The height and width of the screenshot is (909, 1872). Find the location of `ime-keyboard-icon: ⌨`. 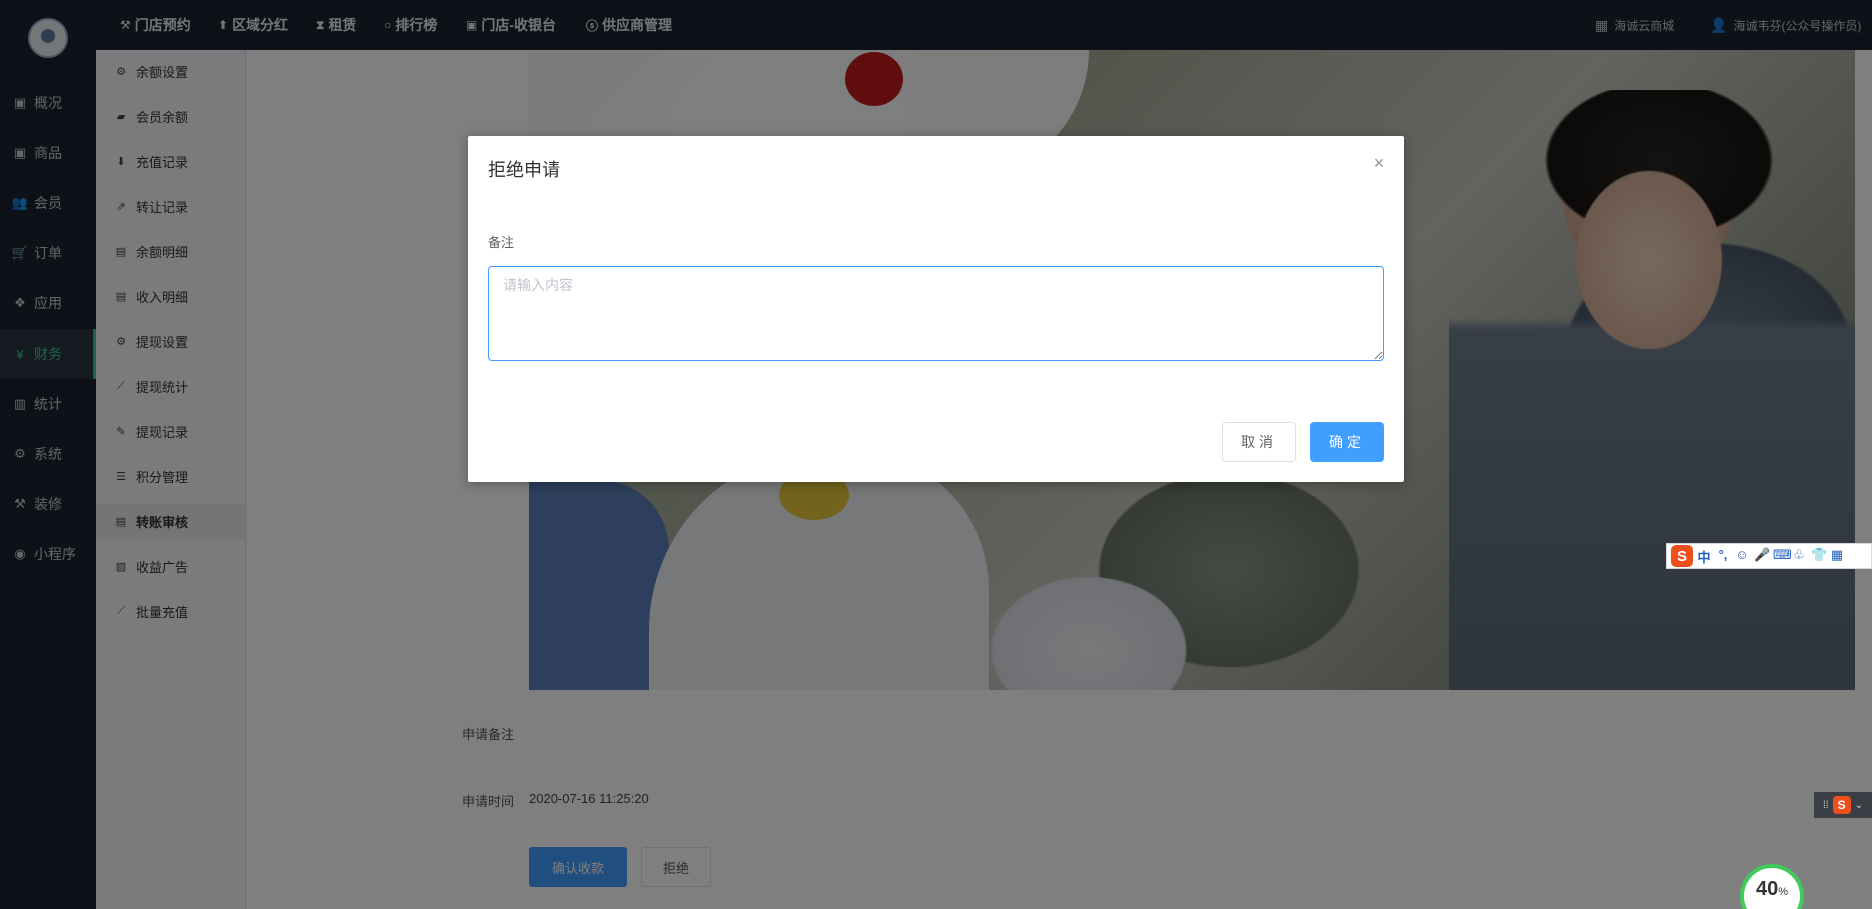

ime-keyboard-icon: ⌨ is located at coordinates (1782, 556).